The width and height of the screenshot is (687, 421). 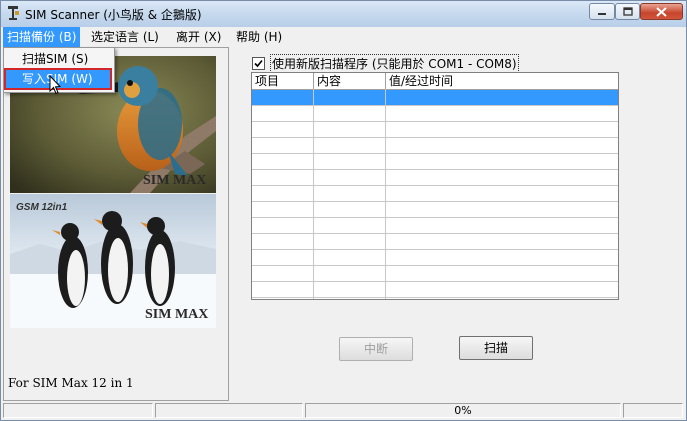 I want to click on menu-exit: 离开 (X), so click(x=198, y=37).